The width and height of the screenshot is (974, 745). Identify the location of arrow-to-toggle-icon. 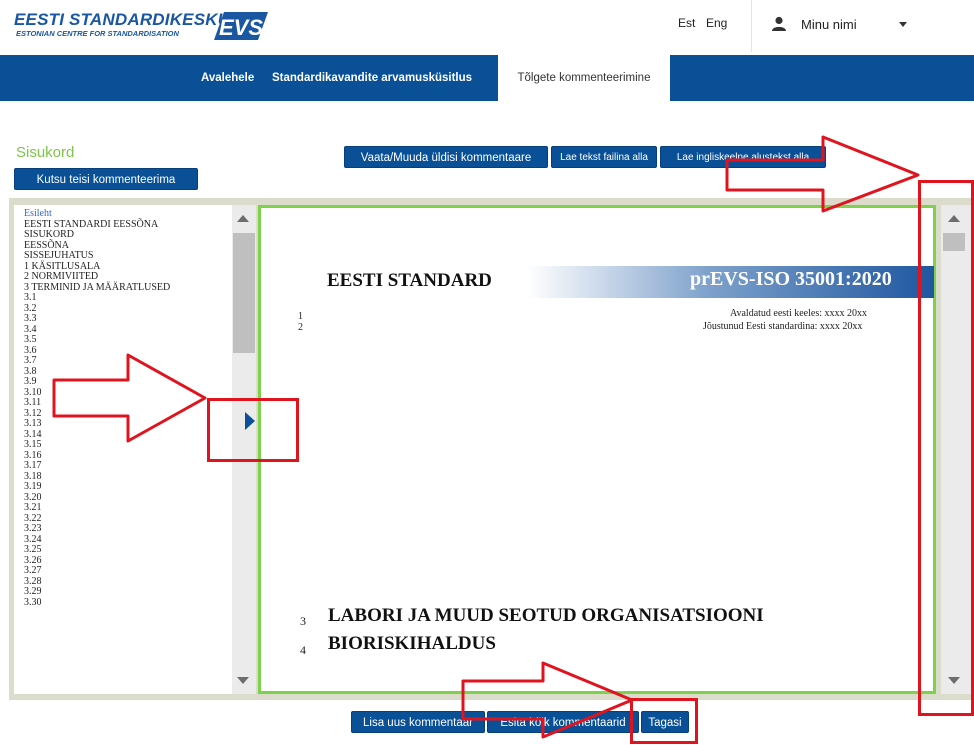
(129, 398).